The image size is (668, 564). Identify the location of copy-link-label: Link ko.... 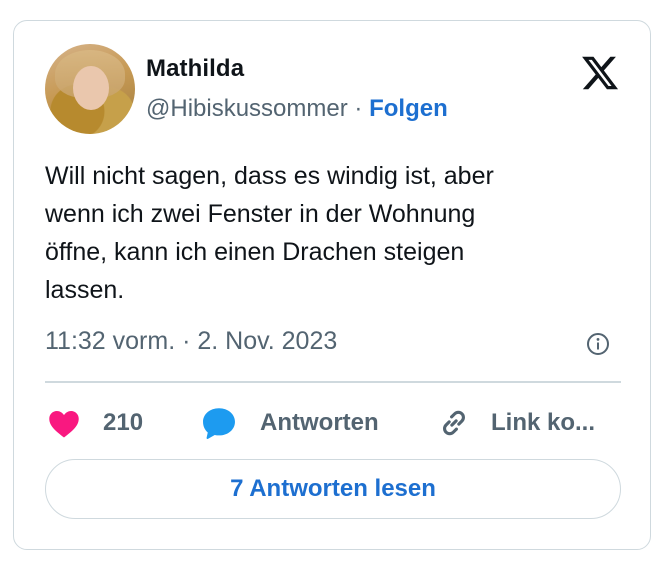
(543, 422).